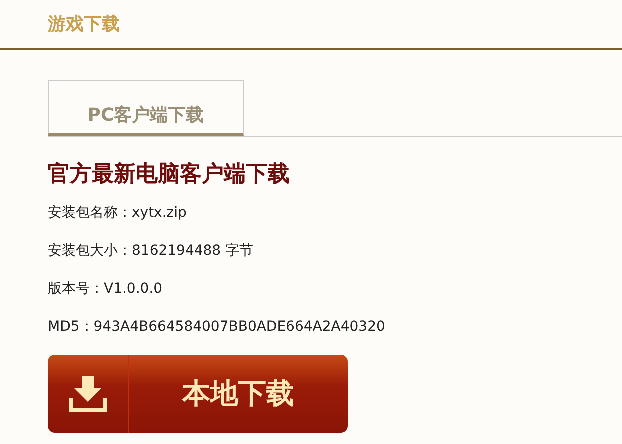 The width and height of the screenshot is (622, 444). Describe the element at coordinates (151, 251) in the screenshot. I see `detail-line: 安装包大小：8162194488 字节` at that location.